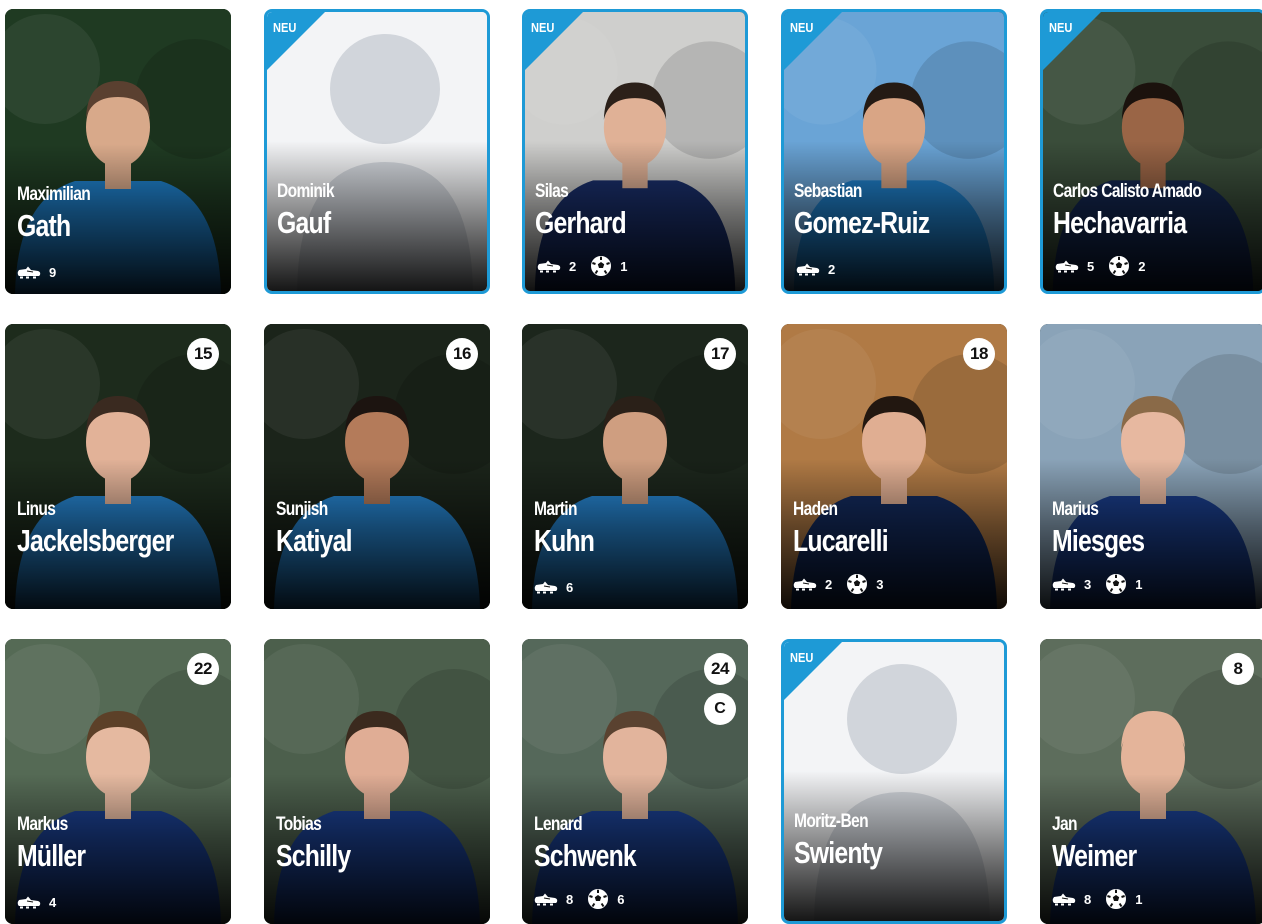  What do you see at coordinates (1151, 781) in the screenshot?
I see `player-card: 8 Jan Weimer 8 1` at bounding box center [1151, 781].